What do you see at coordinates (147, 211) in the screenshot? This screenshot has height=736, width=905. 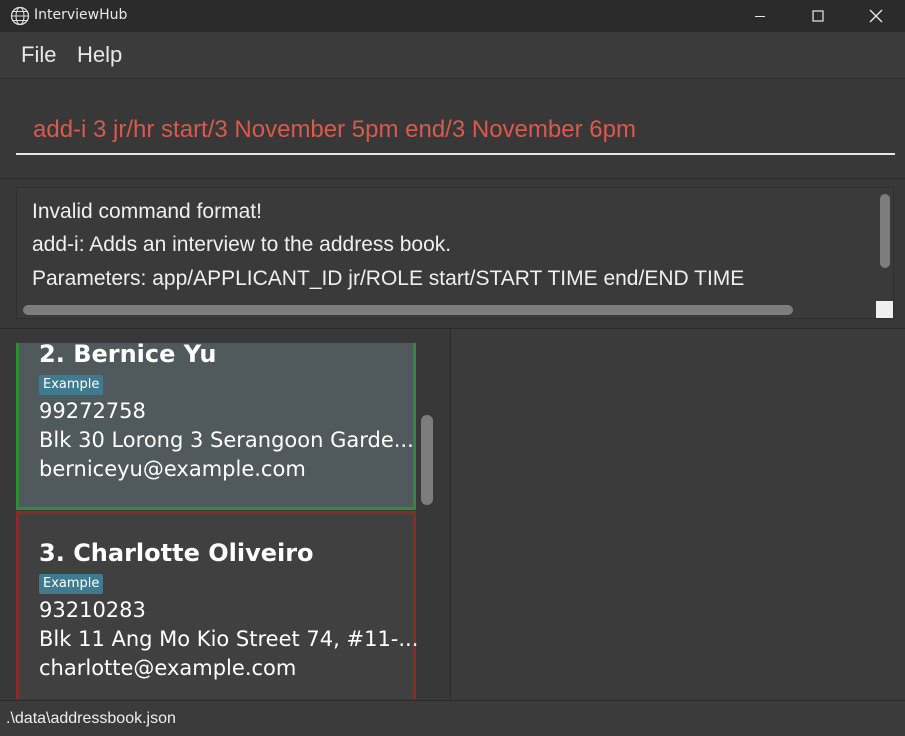 I see `result-line: Invalid command format!` at bounding box center [147, 211].